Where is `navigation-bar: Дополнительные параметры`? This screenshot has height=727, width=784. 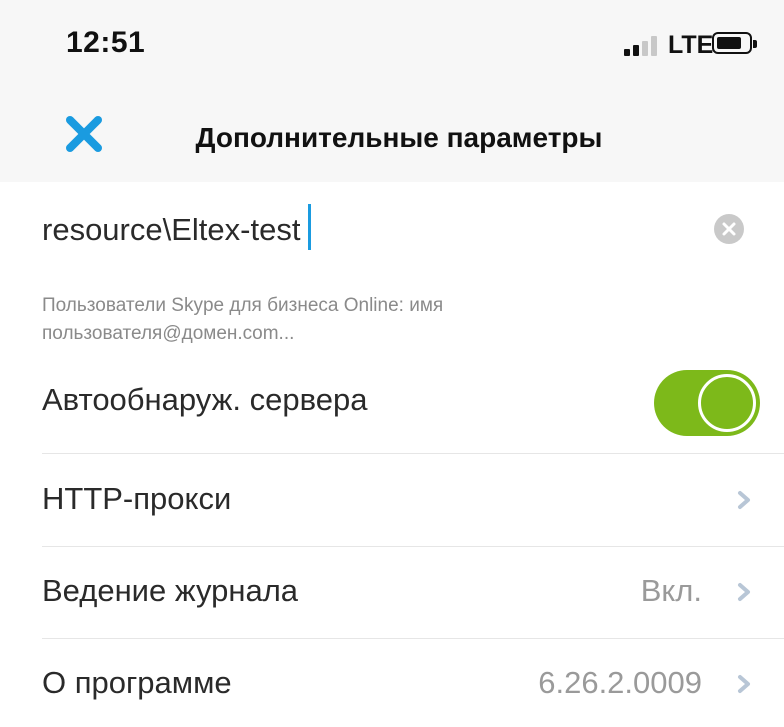 navigation-bar: Дополнительные параметры is located at coordinates (392, 137).